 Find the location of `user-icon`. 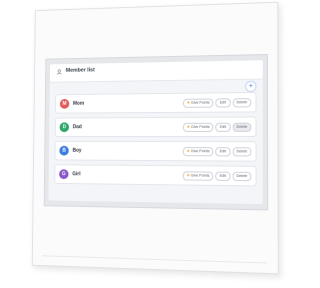

user-icon is located at coordinates (59, 72).